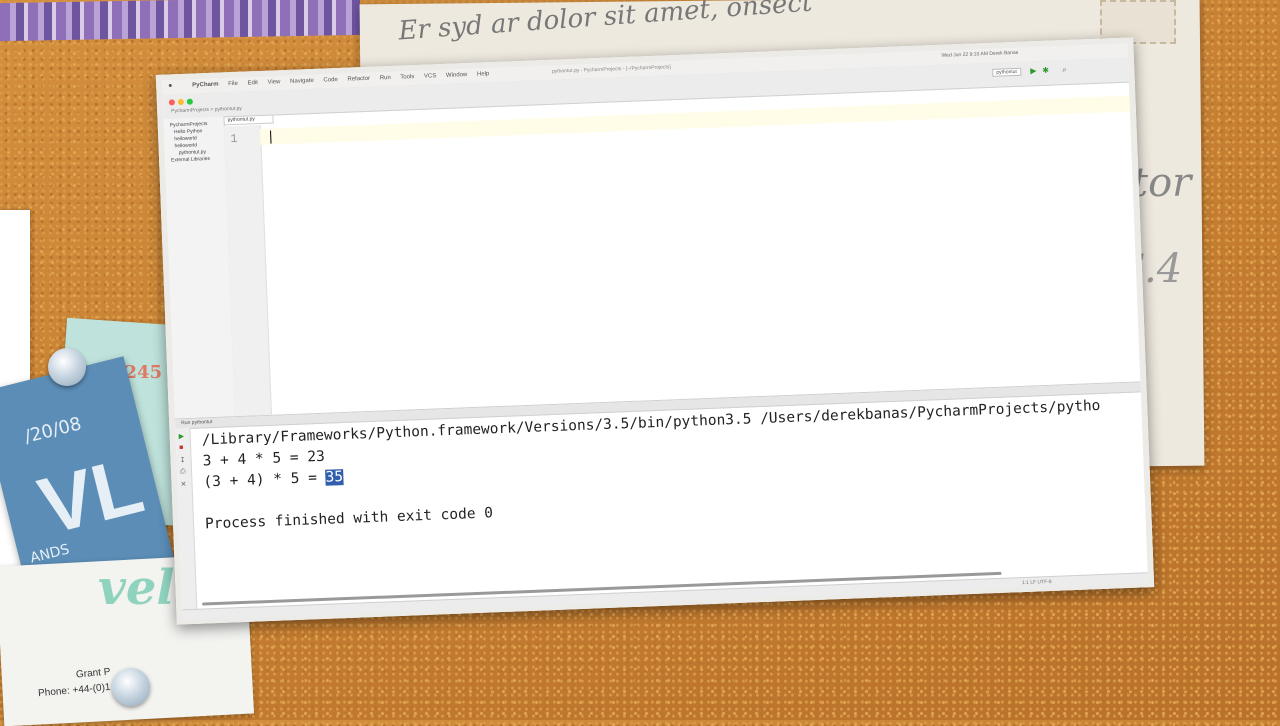 The width and height of the screenshot is (1280, 726). Describe the element at coordinates (330, 80) in the screenshot. I see `menu-code: Code` at that location.